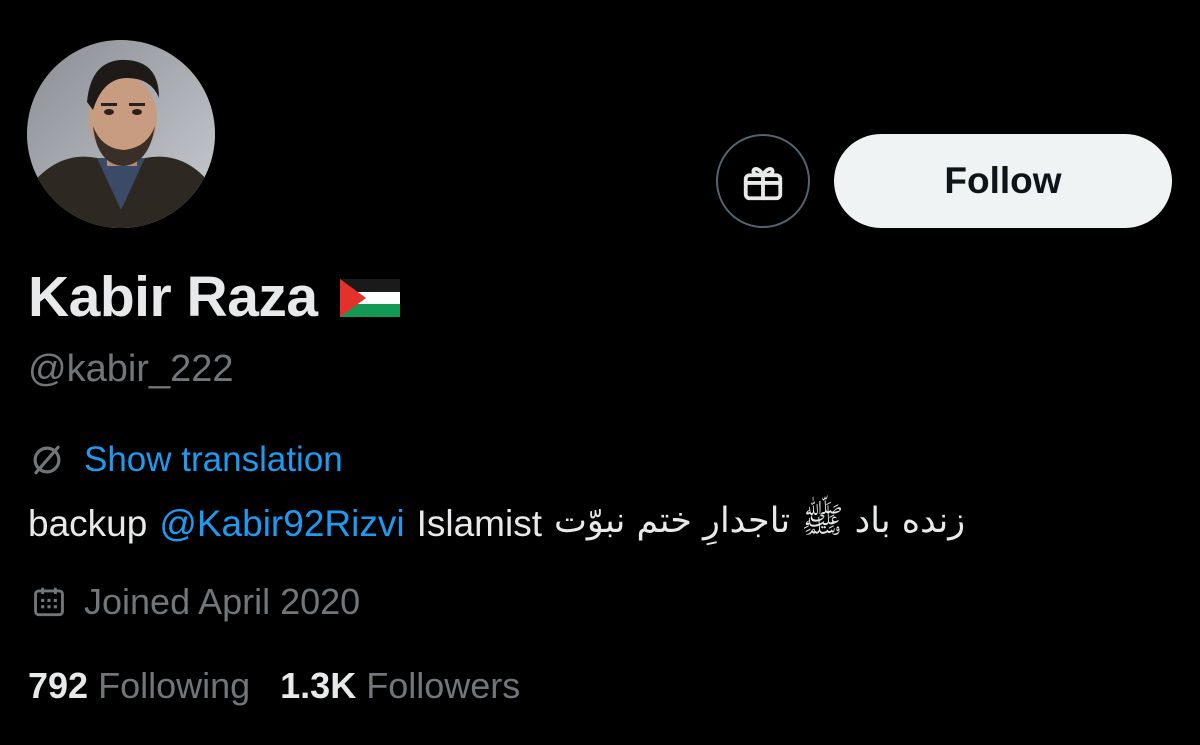 This screenshot has height=745, width=1200. I want to click on show-translation-row: Show translation, so click(185, 460).